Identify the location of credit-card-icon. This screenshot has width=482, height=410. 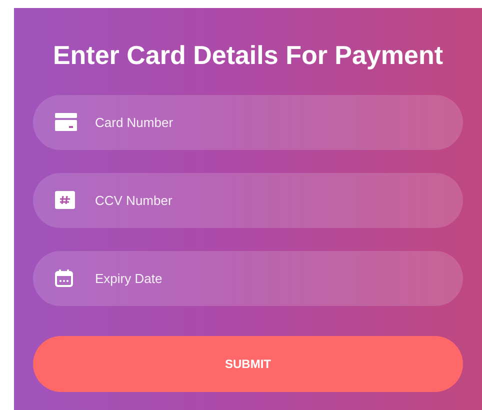
(66, 122).